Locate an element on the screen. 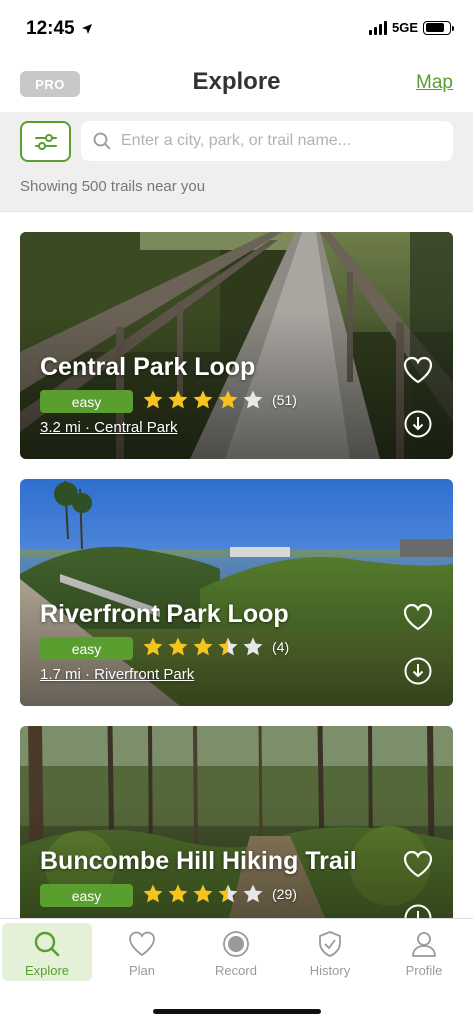  review-count: (4) is located at coordinates (281, 647).